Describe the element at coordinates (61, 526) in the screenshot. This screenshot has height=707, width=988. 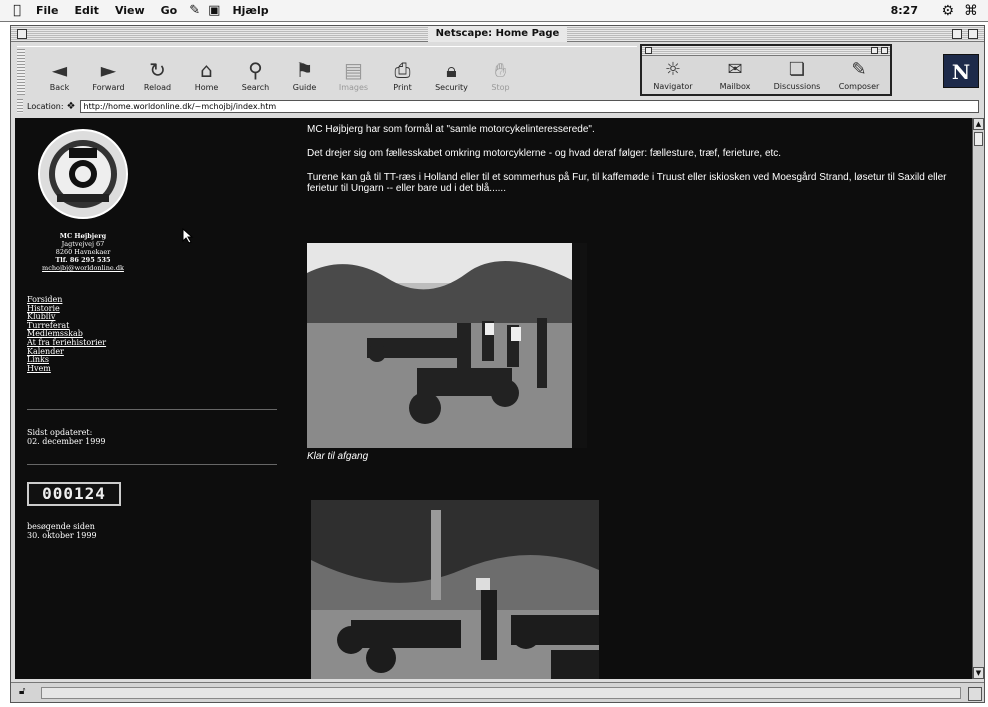
I see `visitors-since-label: besøgende siden` at that location.